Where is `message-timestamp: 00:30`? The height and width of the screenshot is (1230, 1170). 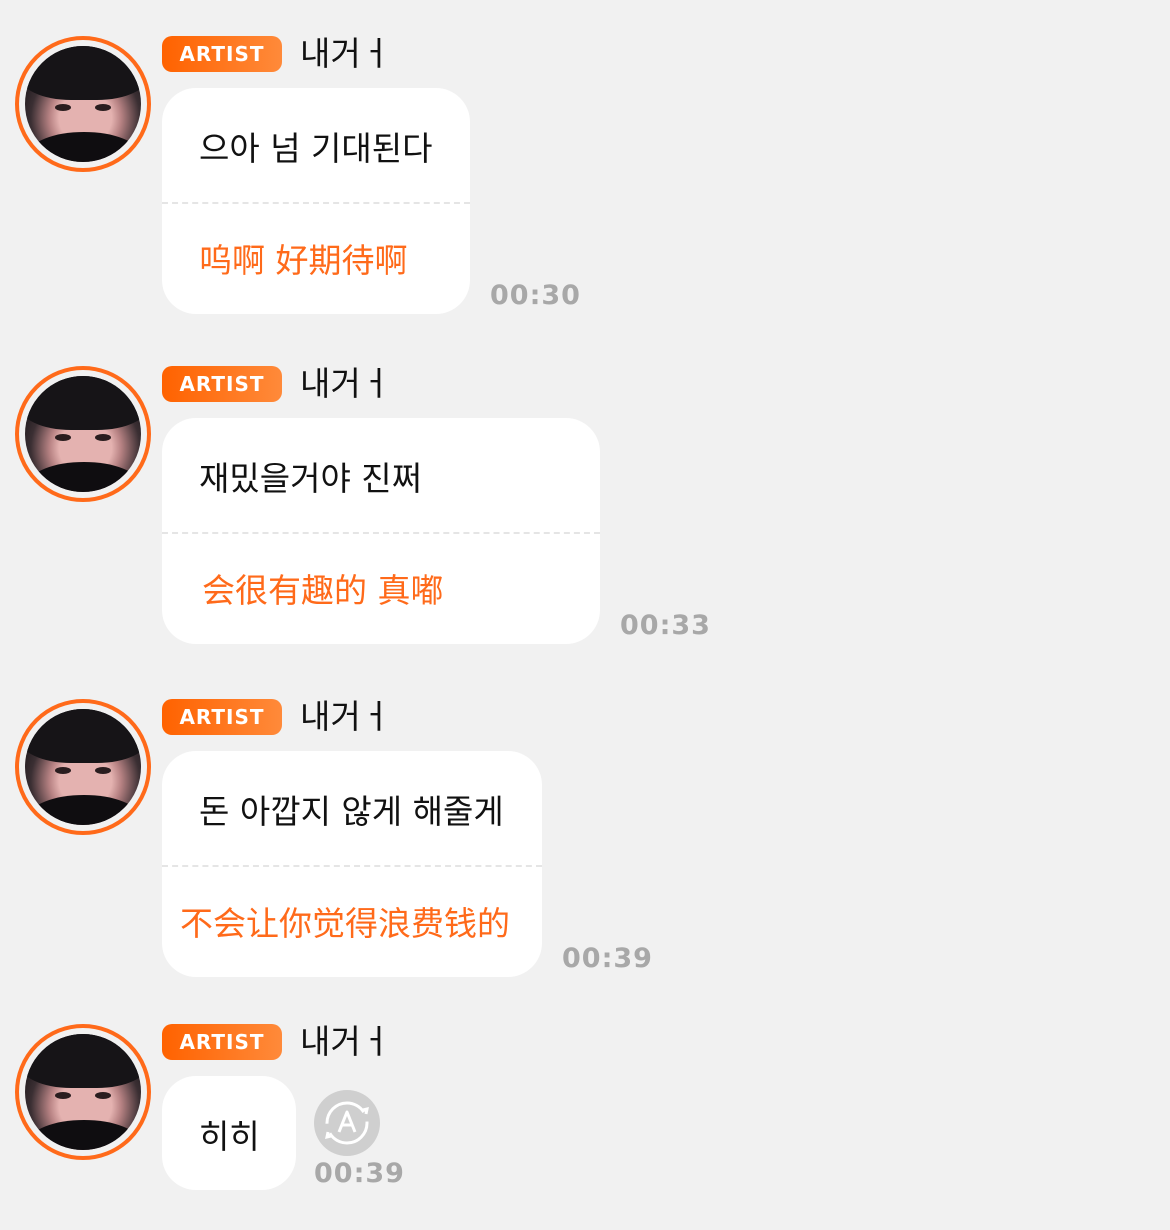 message-timestamp: 00:30 is located at coordinates (535, 295).